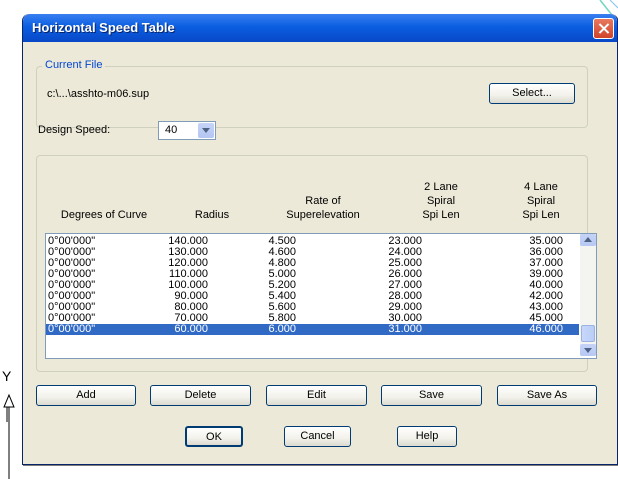 Image resolution: width=618 pixels, height=479 pixels. I want to click on header-4-lane-spiral: 4 Lane Spiral Spi Len, so click(541, 201).